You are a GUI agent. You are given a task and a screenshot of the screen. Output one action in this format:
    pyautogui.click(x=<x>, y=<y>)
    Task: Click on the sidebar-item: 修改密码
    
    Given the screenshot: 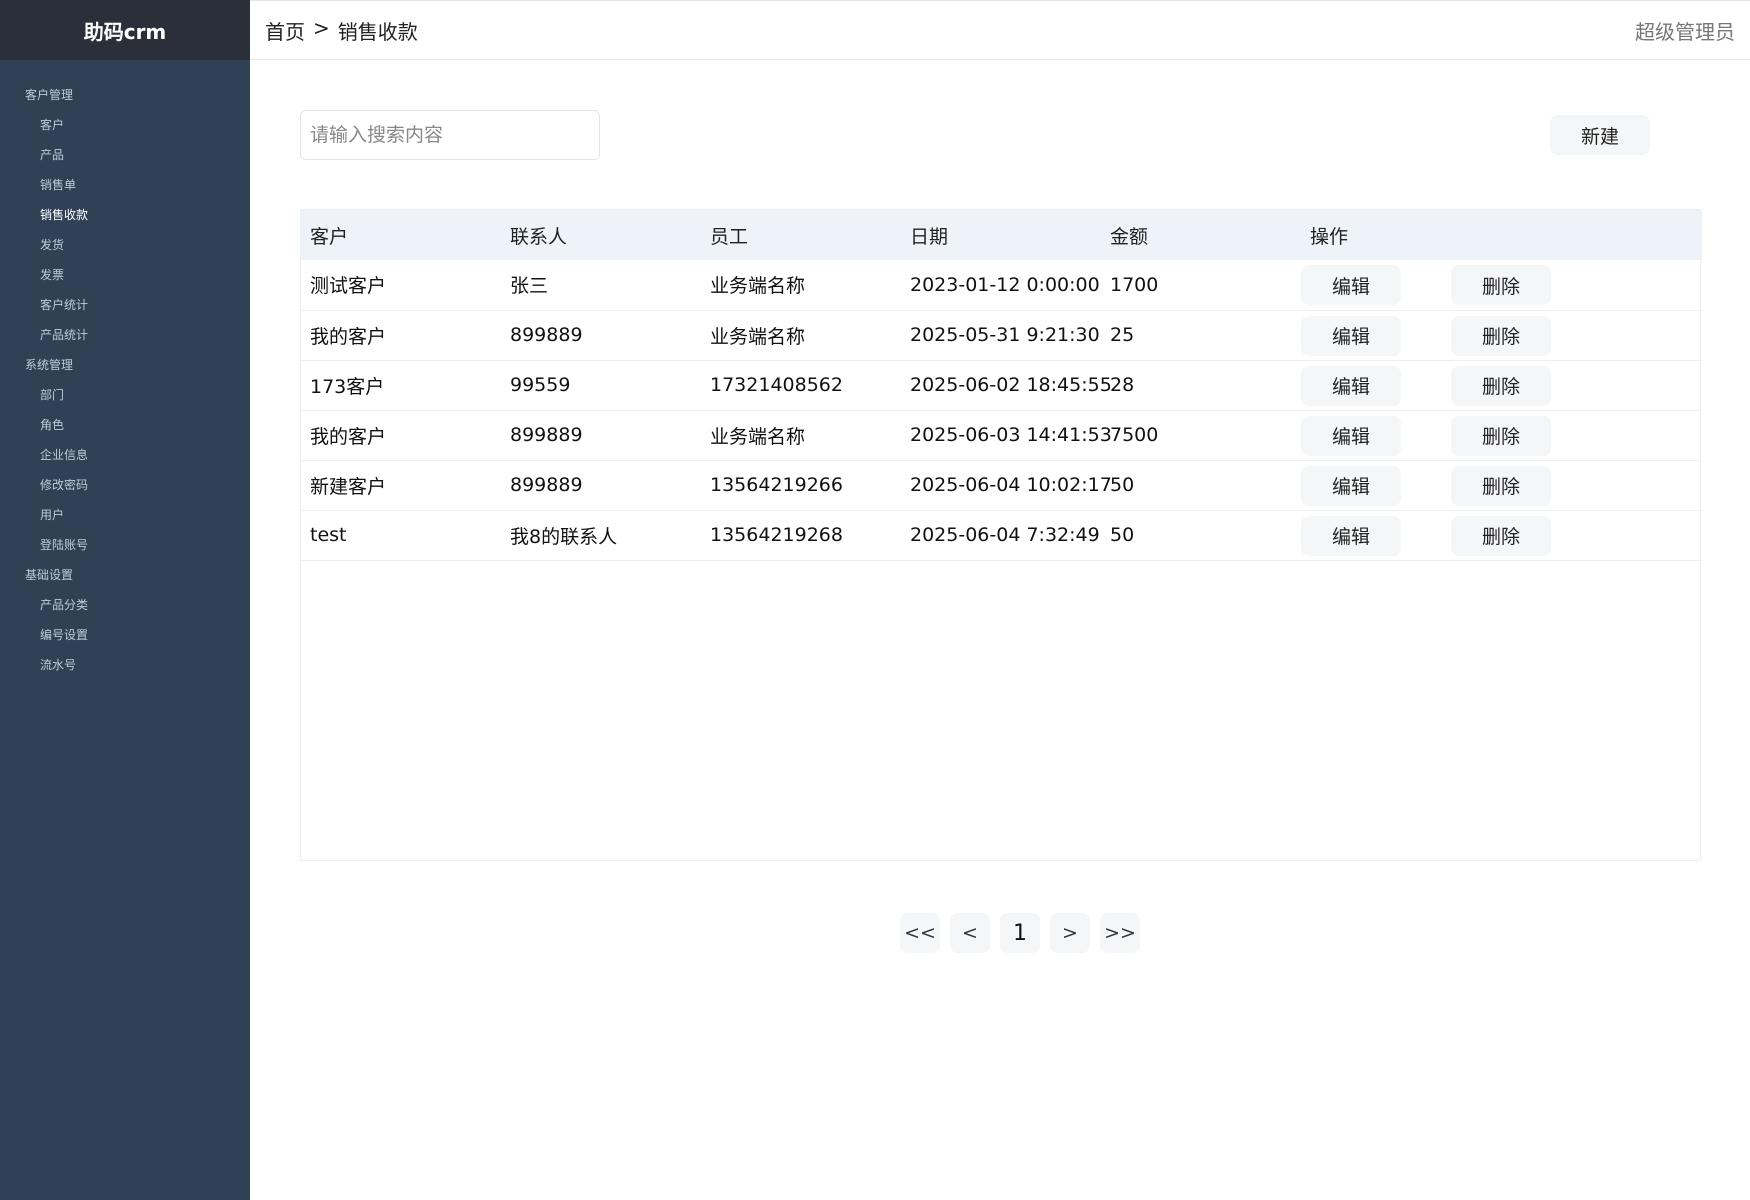 What is the action you would take?
    pyautogui.click(x=125, y=485)
    